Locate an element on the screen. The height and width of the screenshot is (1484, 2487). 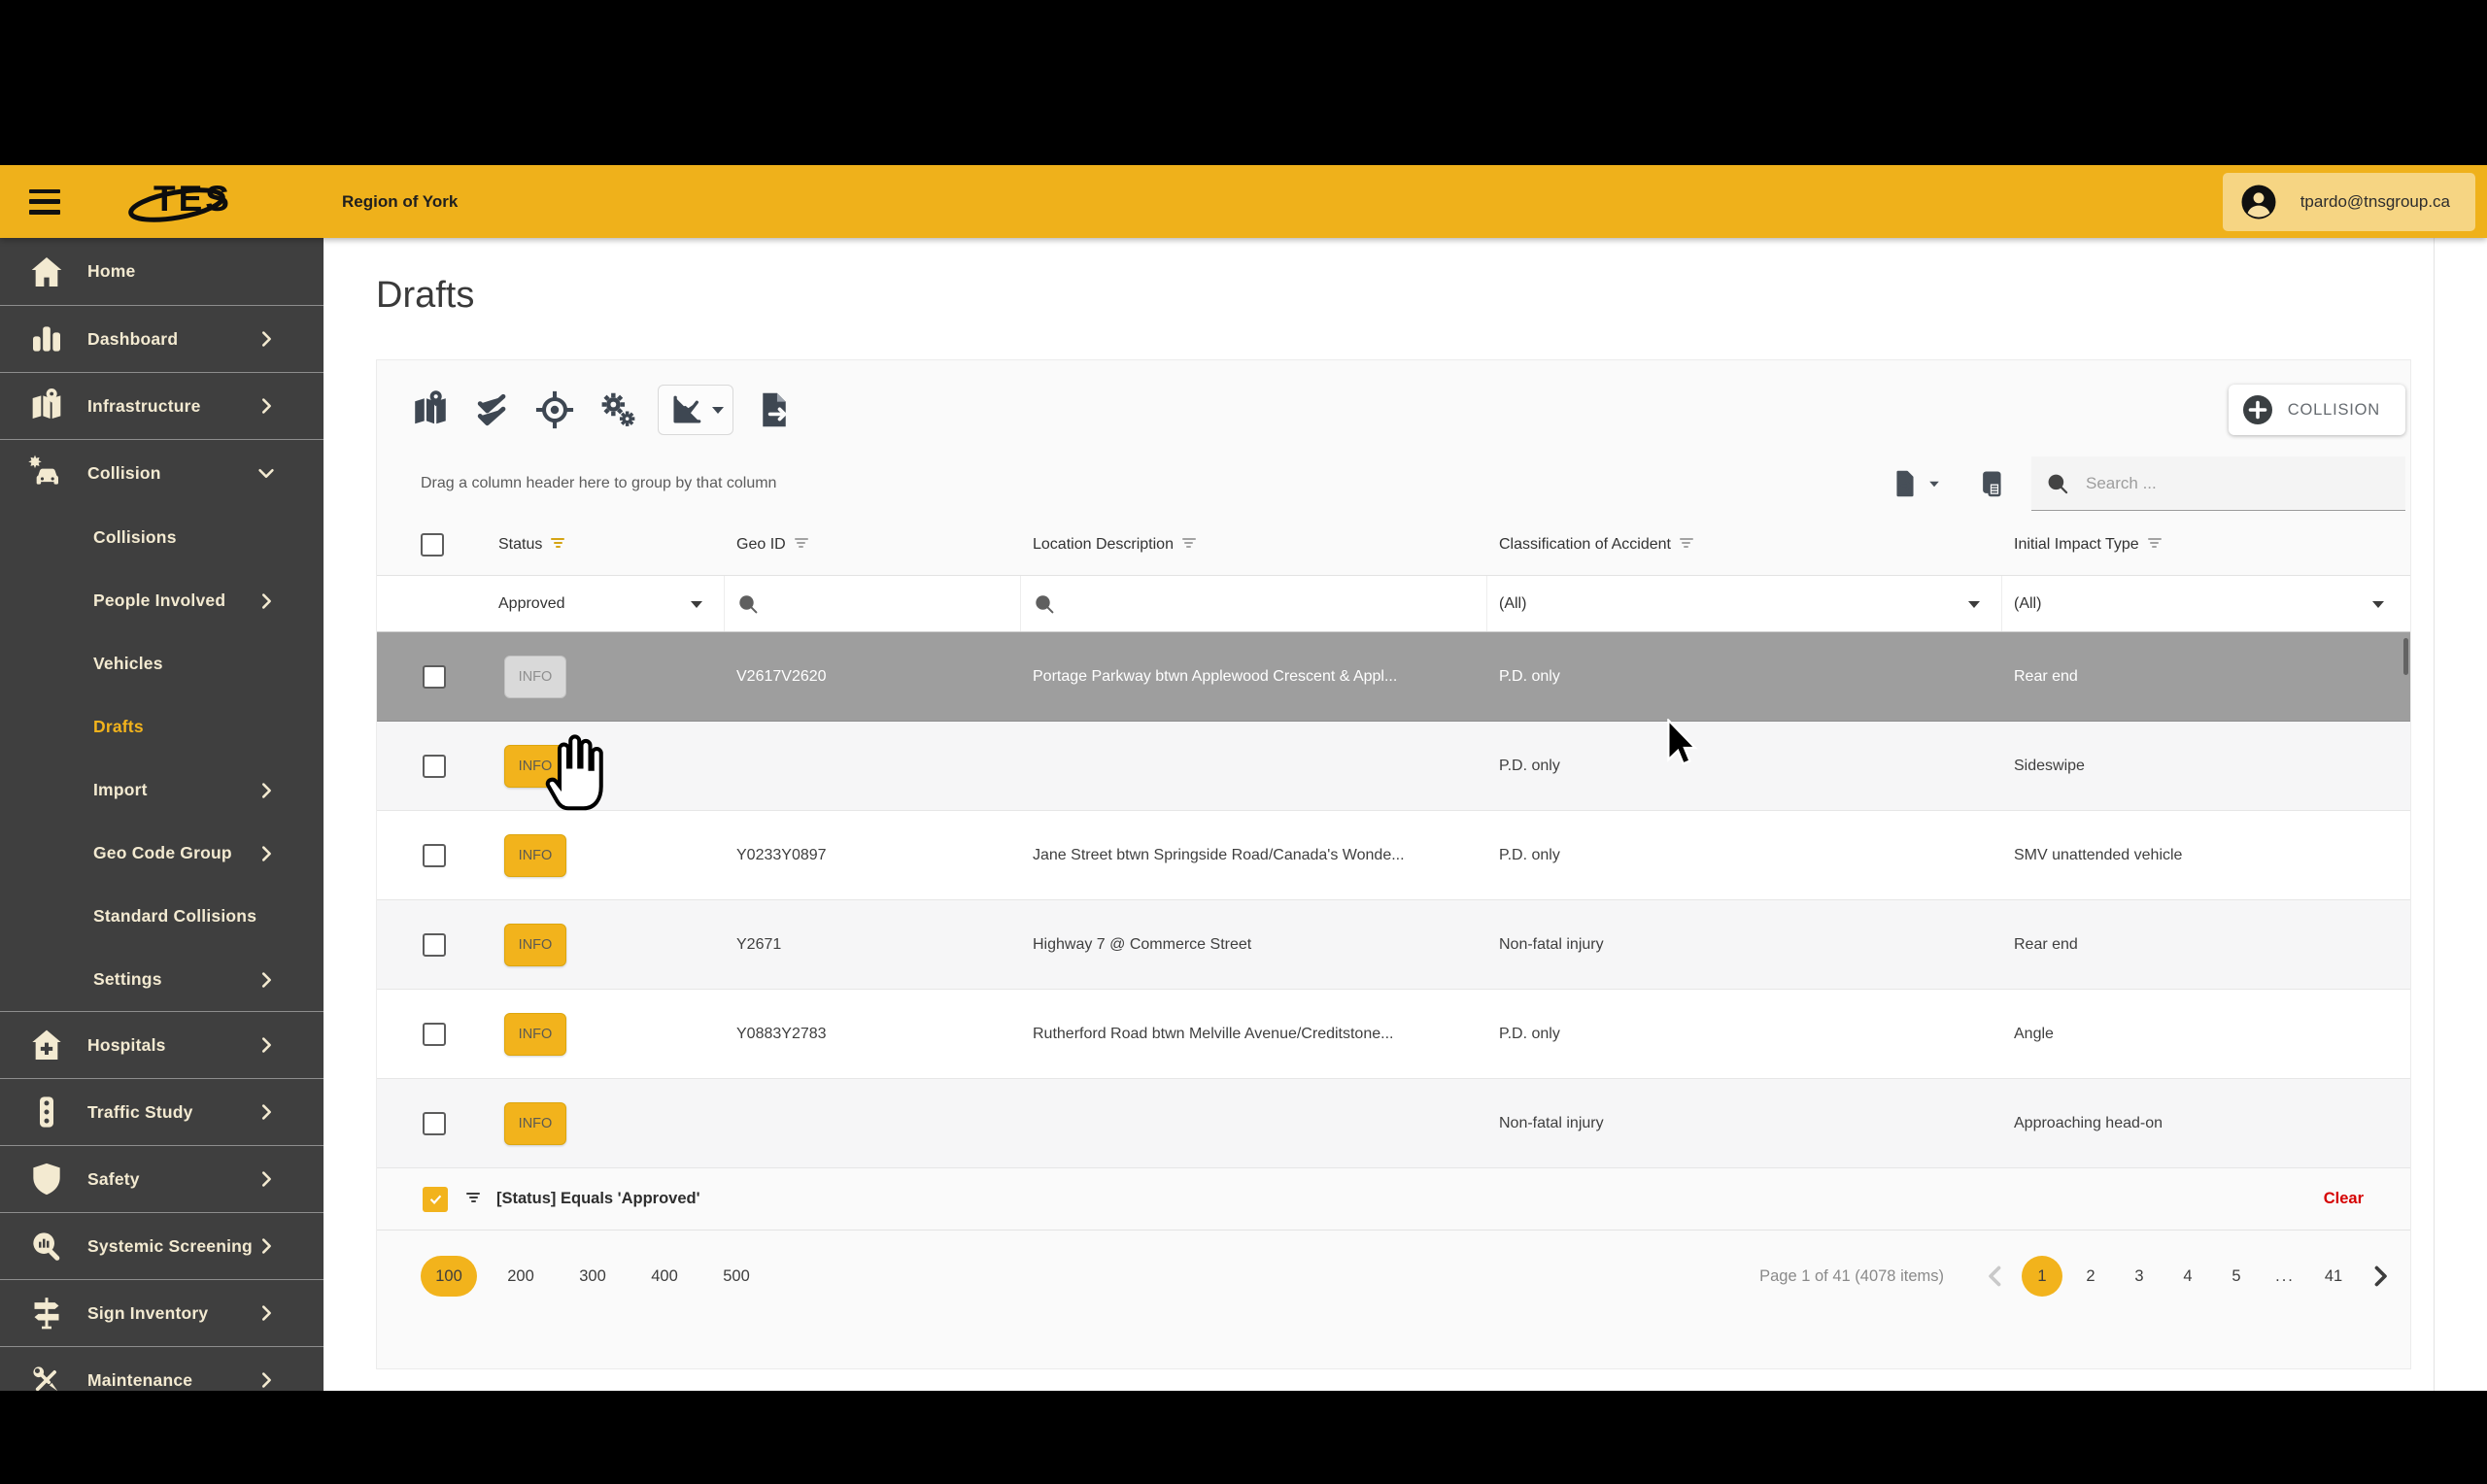
column-header-status: Status is located at coordinates (606, 545).